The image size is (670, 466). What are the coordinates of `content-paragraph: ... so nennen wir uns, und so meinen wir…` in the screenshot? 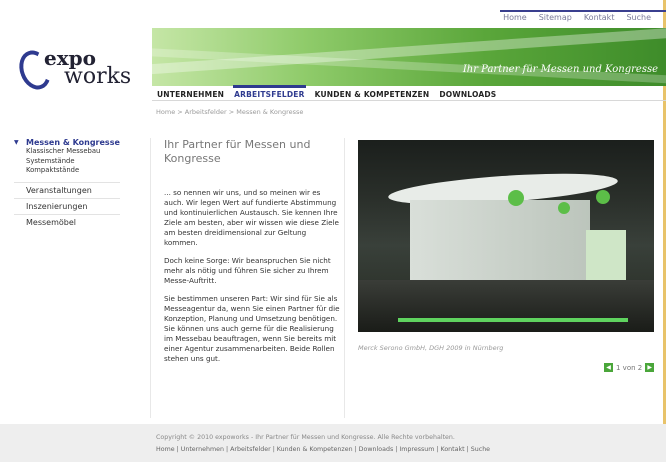 It's located at (251, 217).